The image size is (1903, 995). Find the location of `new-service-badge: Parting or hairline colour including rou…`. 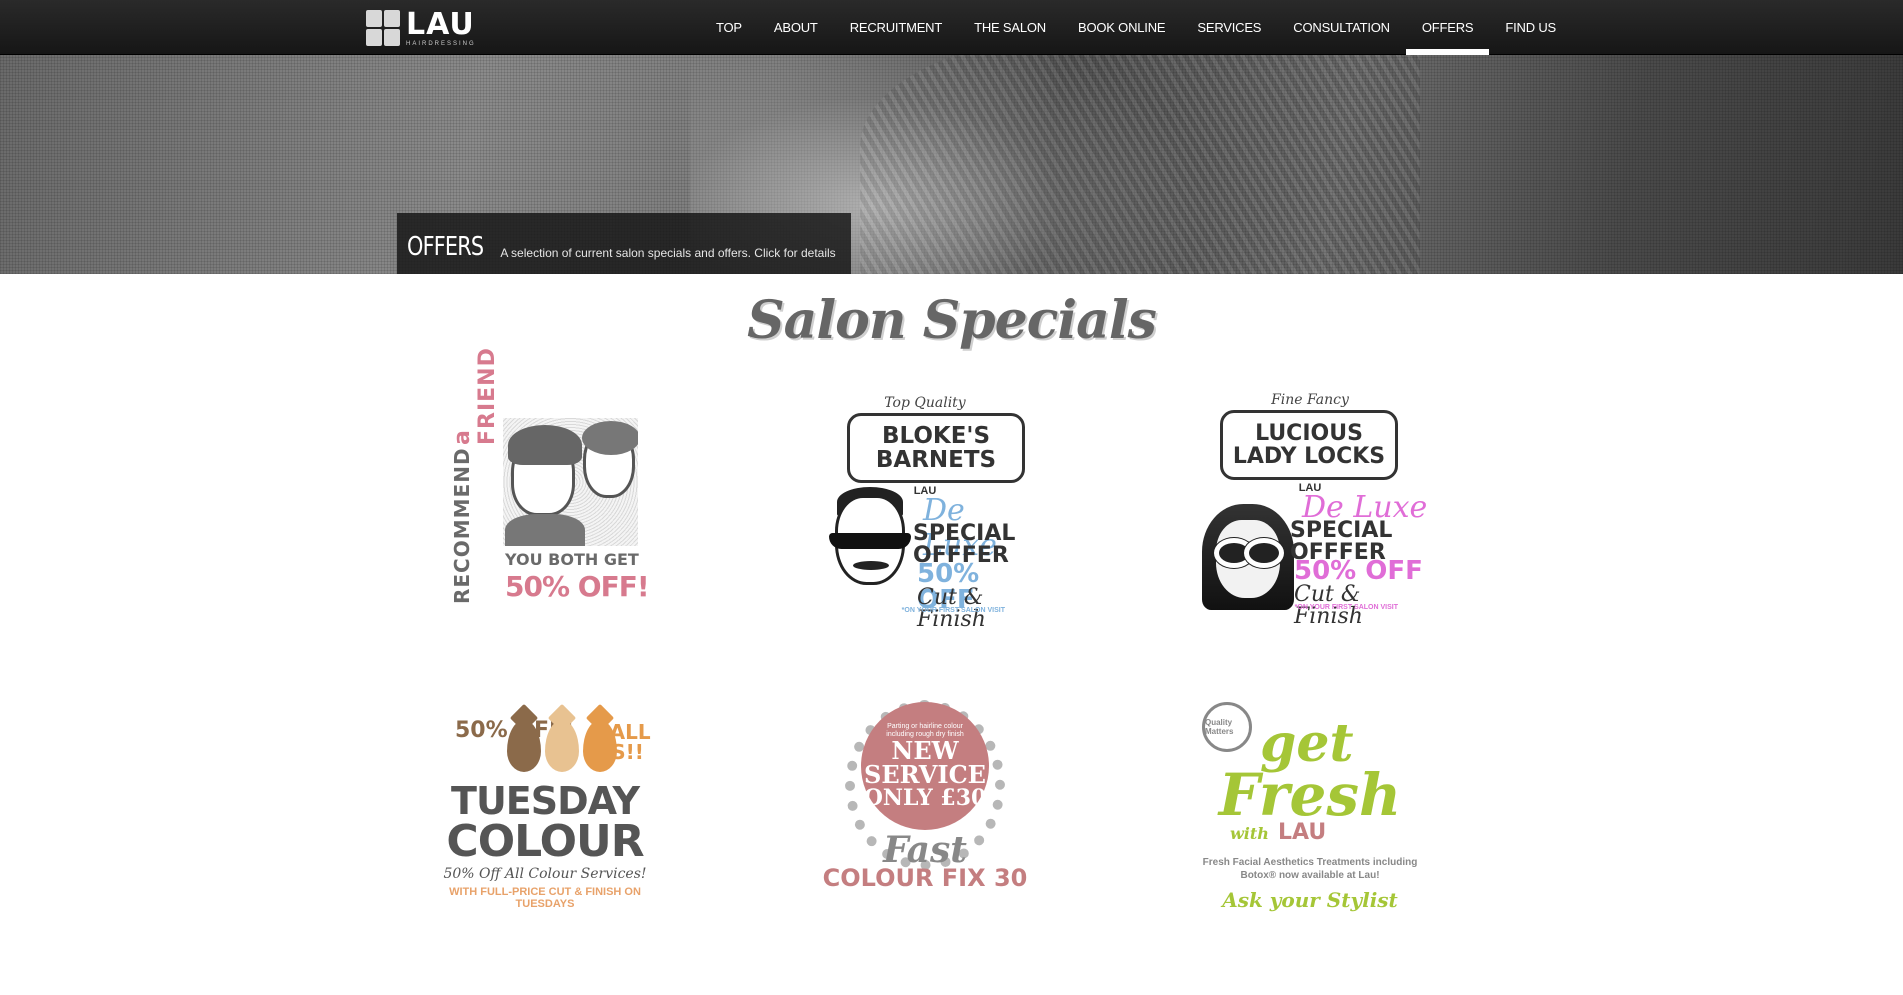

new-service-badge: Parting or hairline colour including rou… is located at coordinates (925, 766).